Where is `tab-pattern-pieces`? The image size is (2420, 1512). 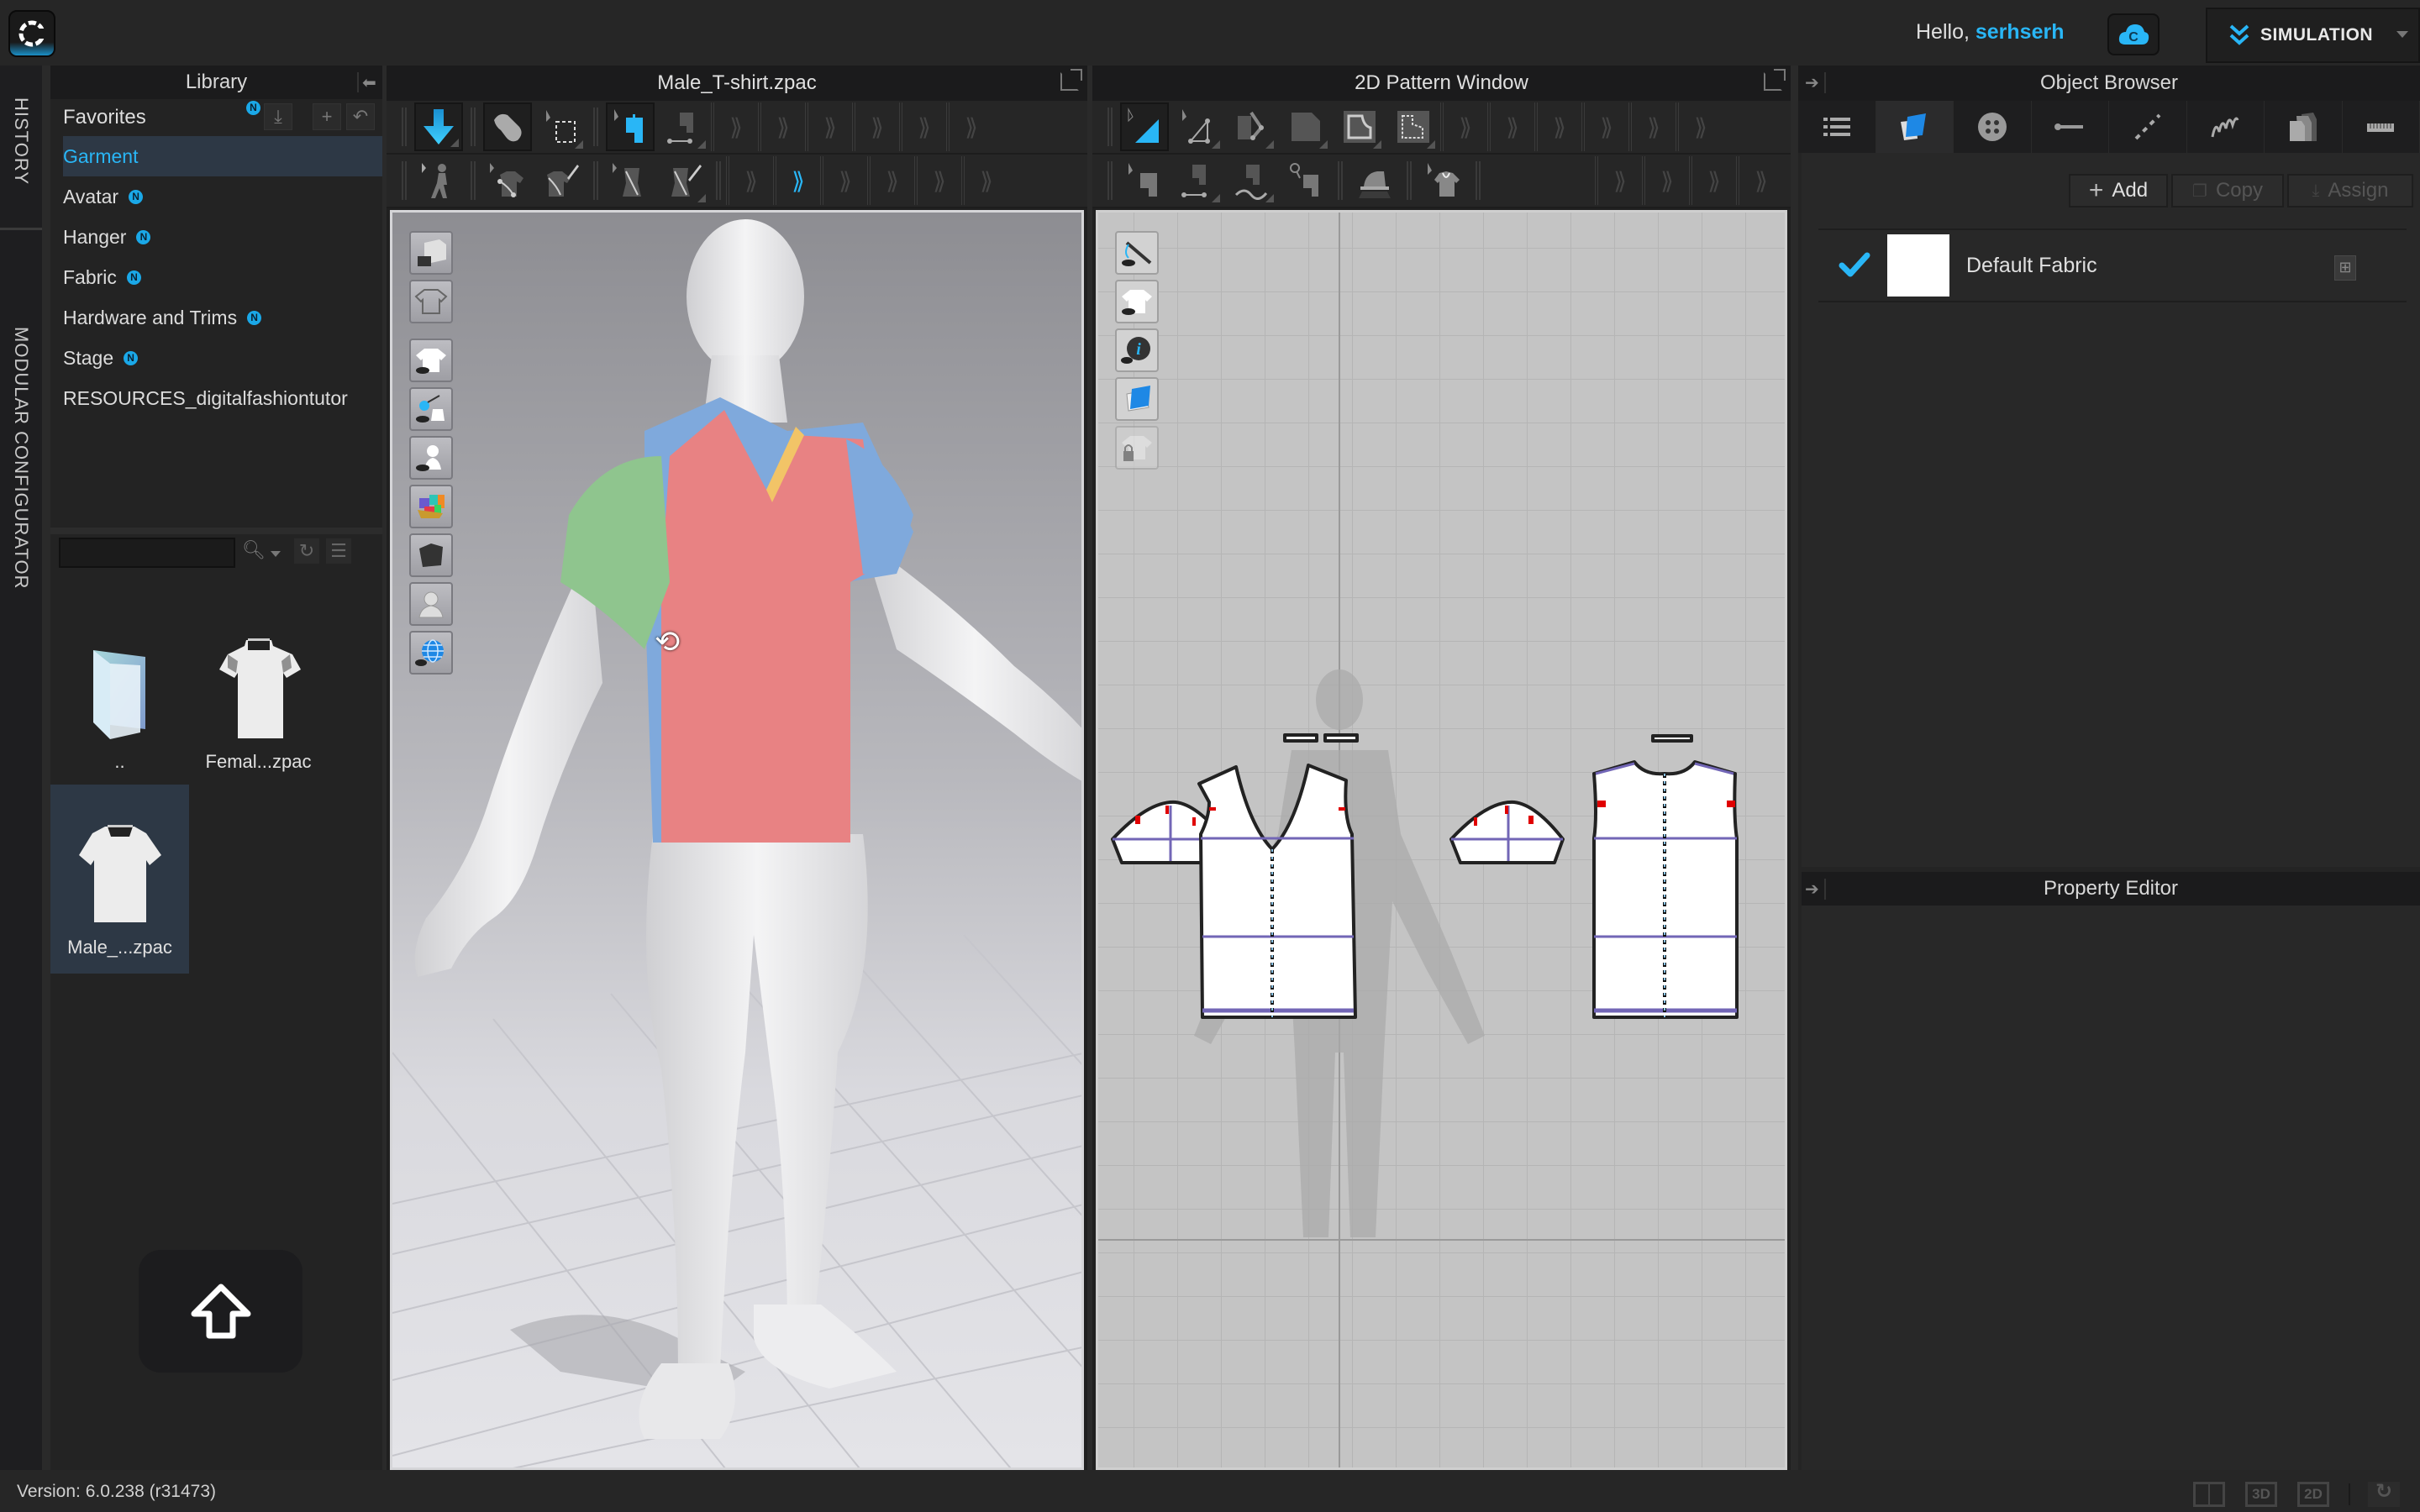 tab-pattern-pieces is located at coordinates (2304, 127).